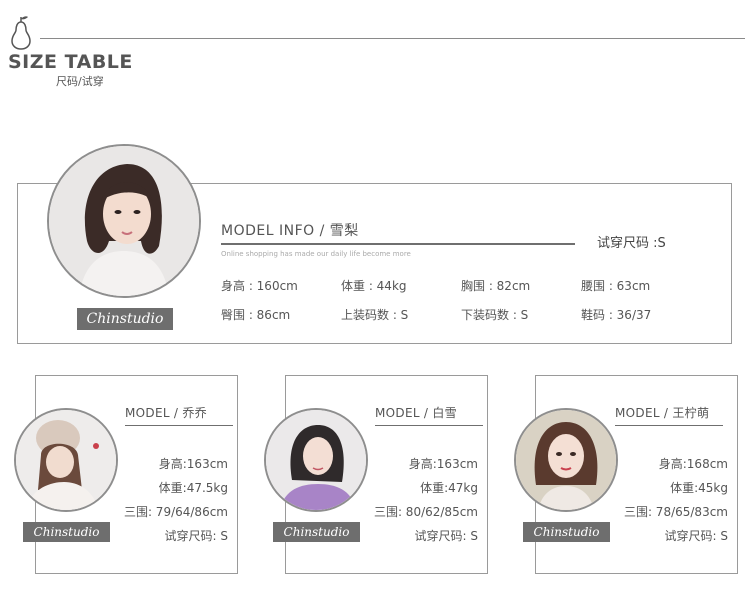 This screenshot has height=608, width=750. I want to click on model-1-tryon-size: 试穿尺码: S, so click(196, 536).